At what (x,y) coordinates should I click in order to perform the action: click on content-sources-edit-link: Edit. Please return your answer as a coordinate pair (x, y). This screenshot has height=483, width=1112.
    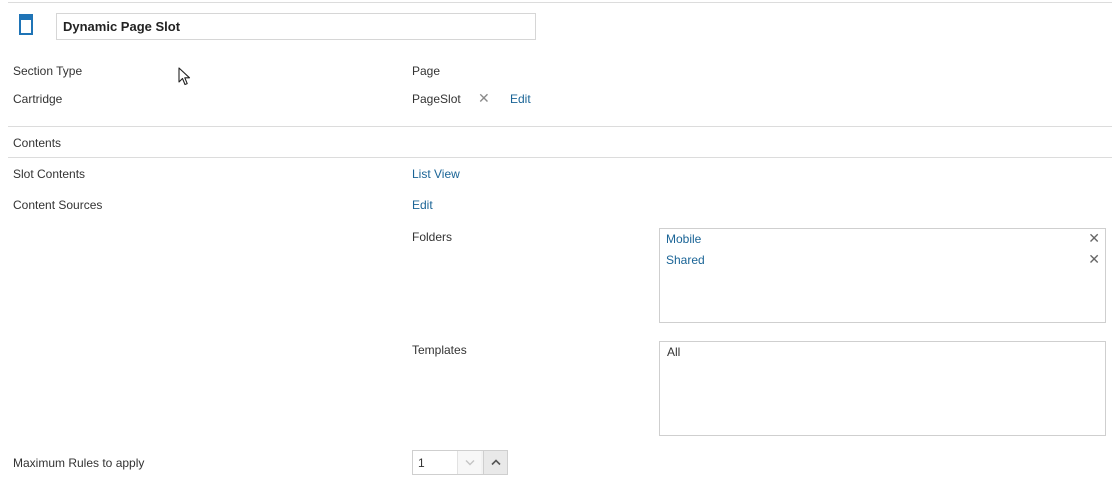
    Looking at the image, I should click on (422, 205).